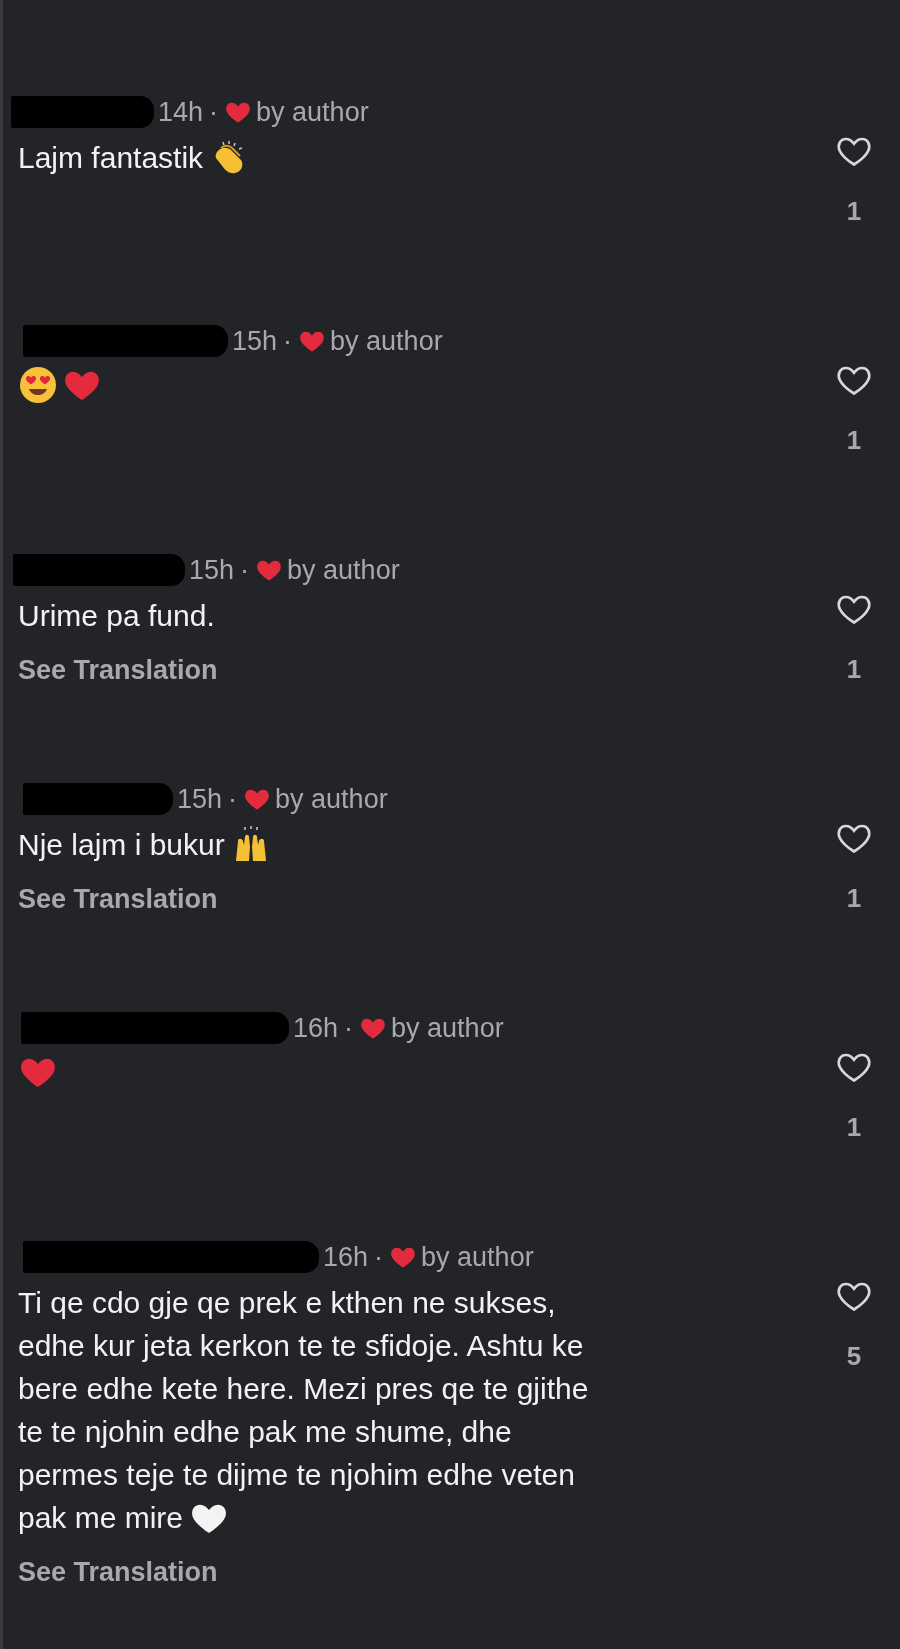  Describe the element at coordinates (854, 1356) in the screenshot. I see `like-count: 5` at that location.